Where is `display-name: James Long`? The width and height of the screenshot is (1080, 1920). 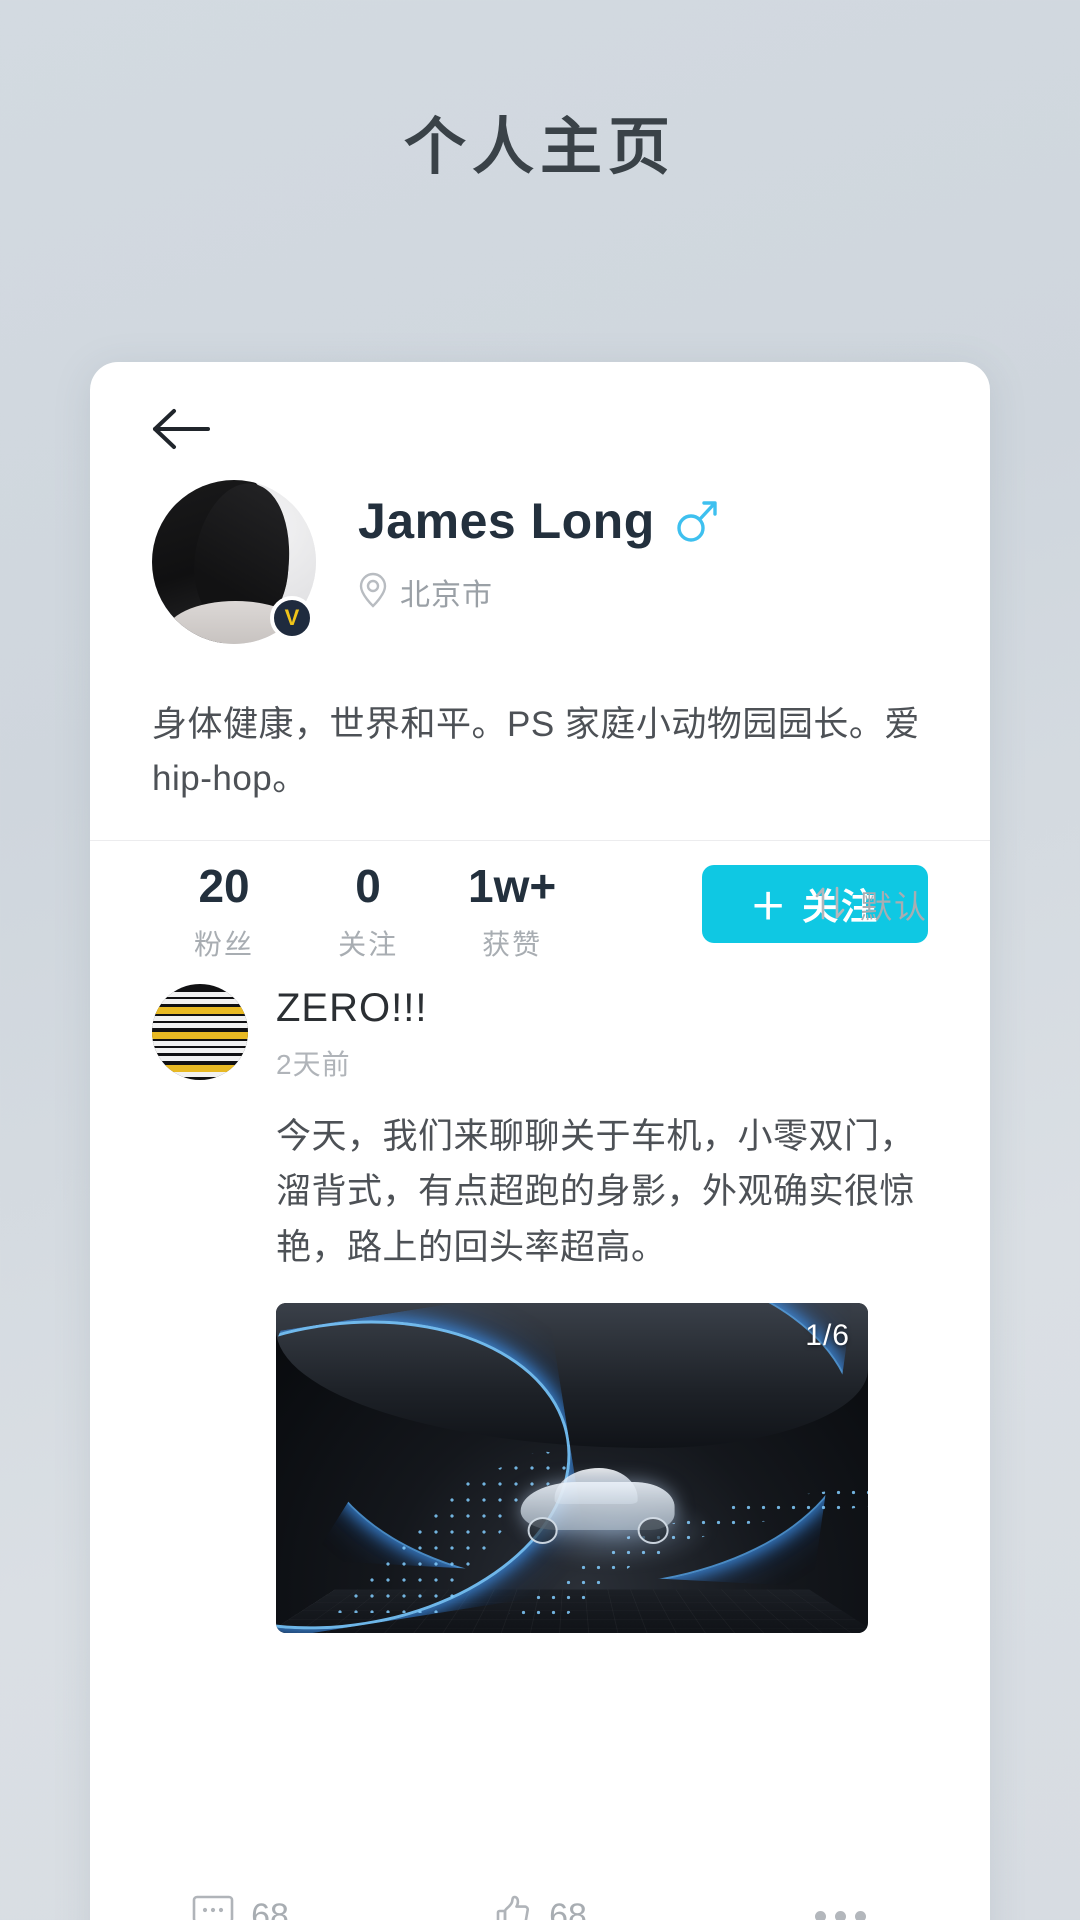
display-name: James Long is located at coordinates (506, 521).